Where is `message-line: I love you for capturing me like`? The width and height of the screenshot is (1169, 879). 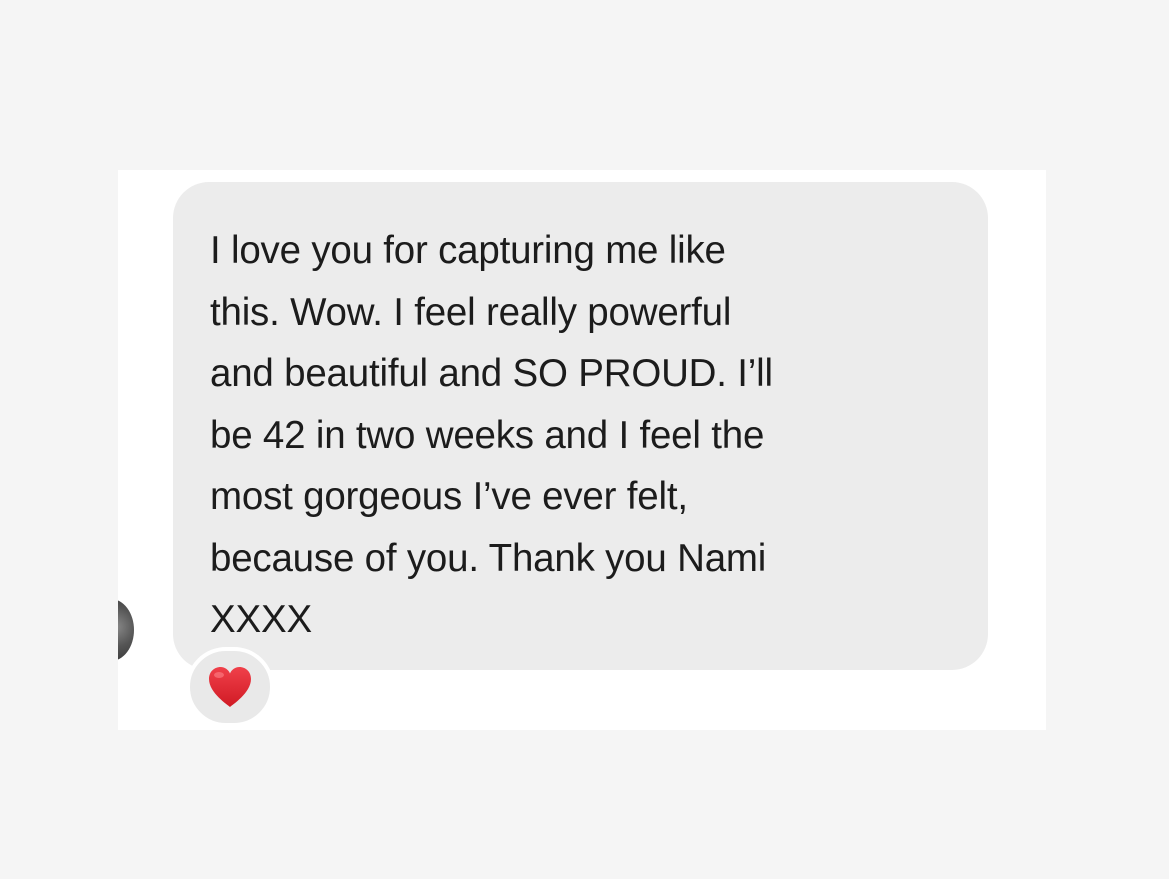 message-line: I love you for capturing me like is located at coordinates (468, 250).